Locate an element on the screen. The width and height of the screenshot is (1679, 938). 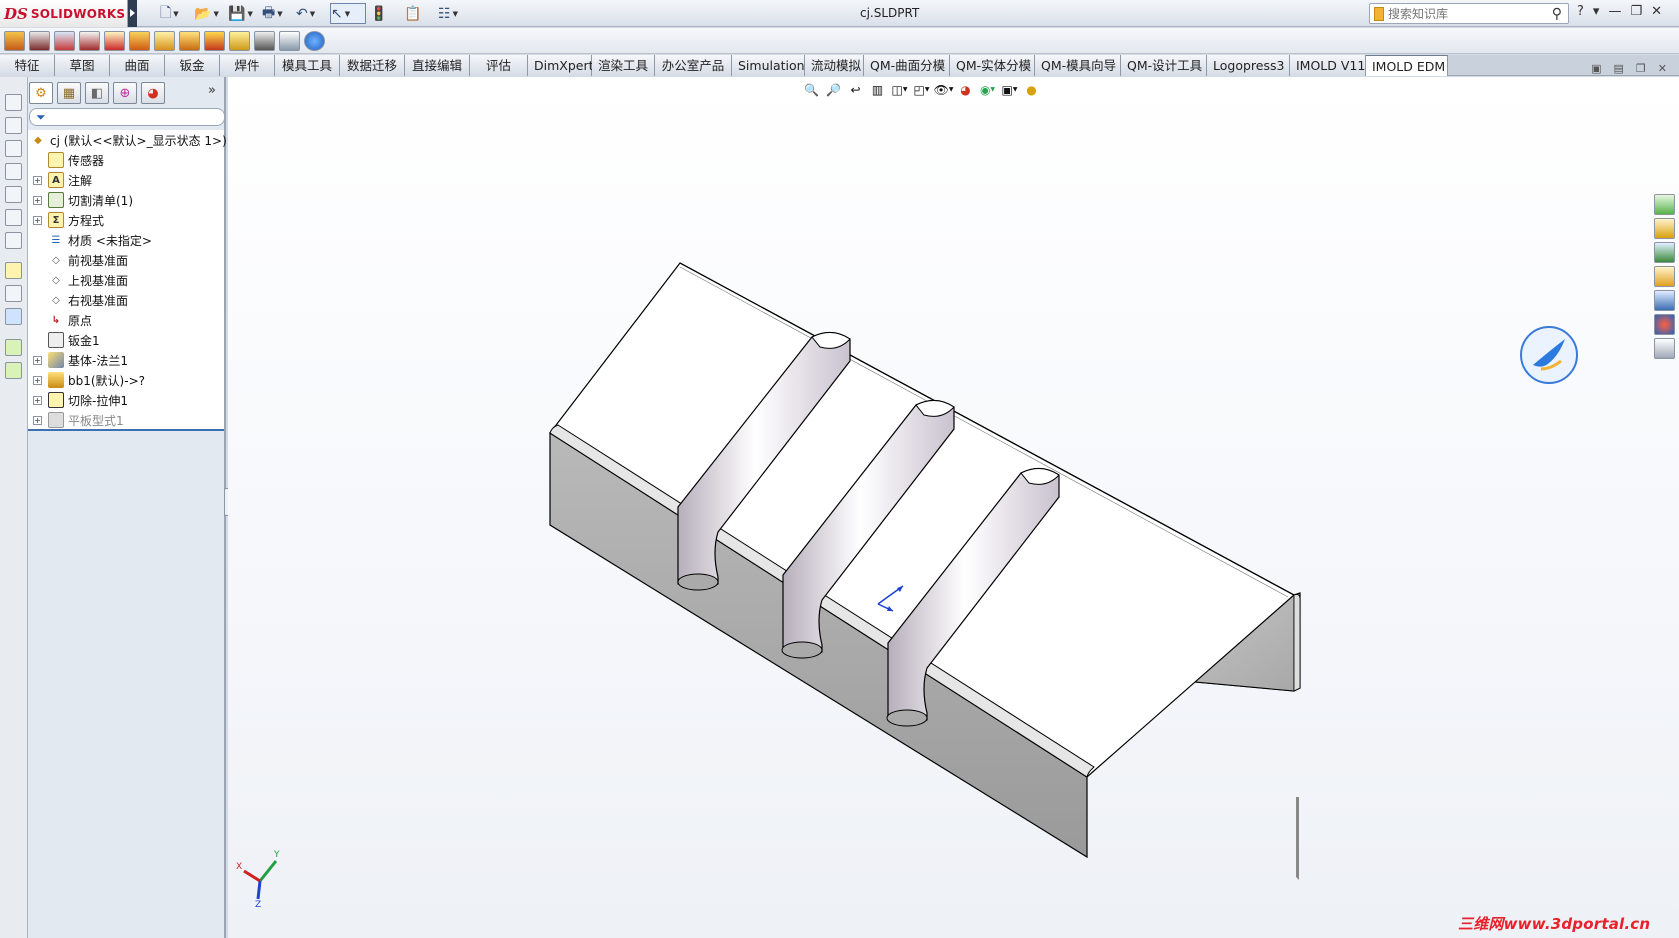
tab-sketch: 草图 is located at coordinates (82, 65).